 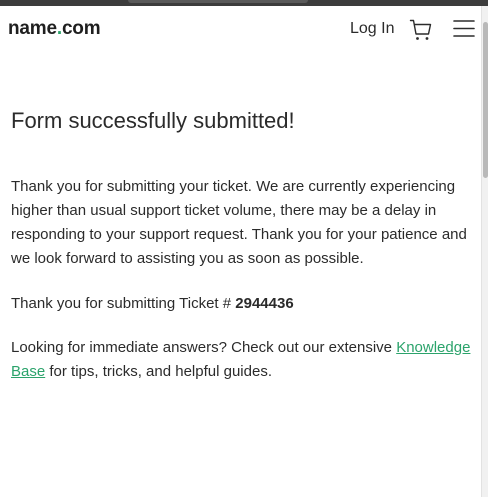 What do you see at coordinates (264, 303) in the screenshot?
I see `ticket-number: 2944436` at bounding box center [264, 303].